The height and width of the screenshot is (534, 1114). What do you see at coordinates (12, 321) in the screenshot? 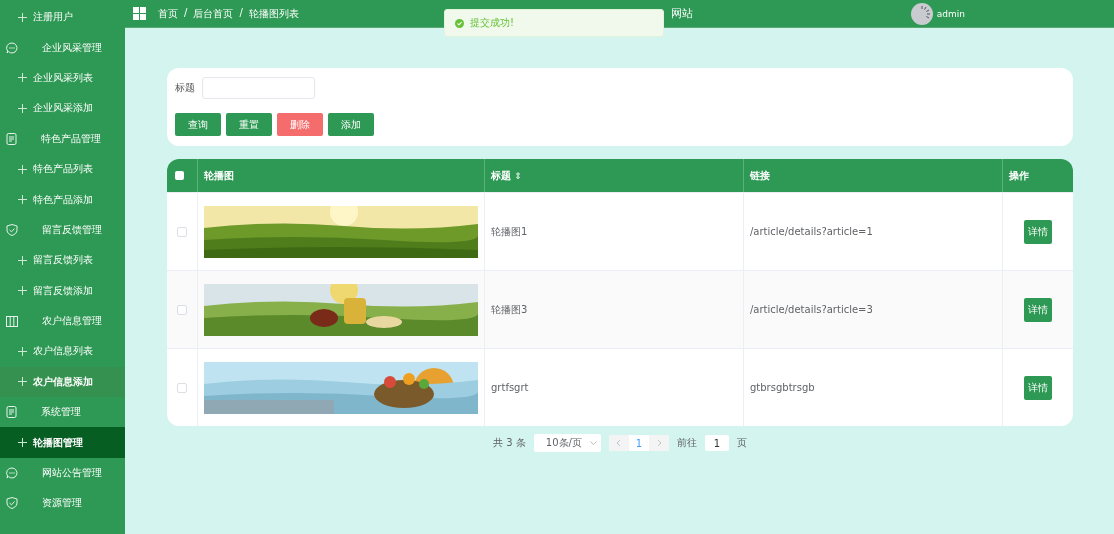
I see `columns-icon` at bounding box center [12, 321].